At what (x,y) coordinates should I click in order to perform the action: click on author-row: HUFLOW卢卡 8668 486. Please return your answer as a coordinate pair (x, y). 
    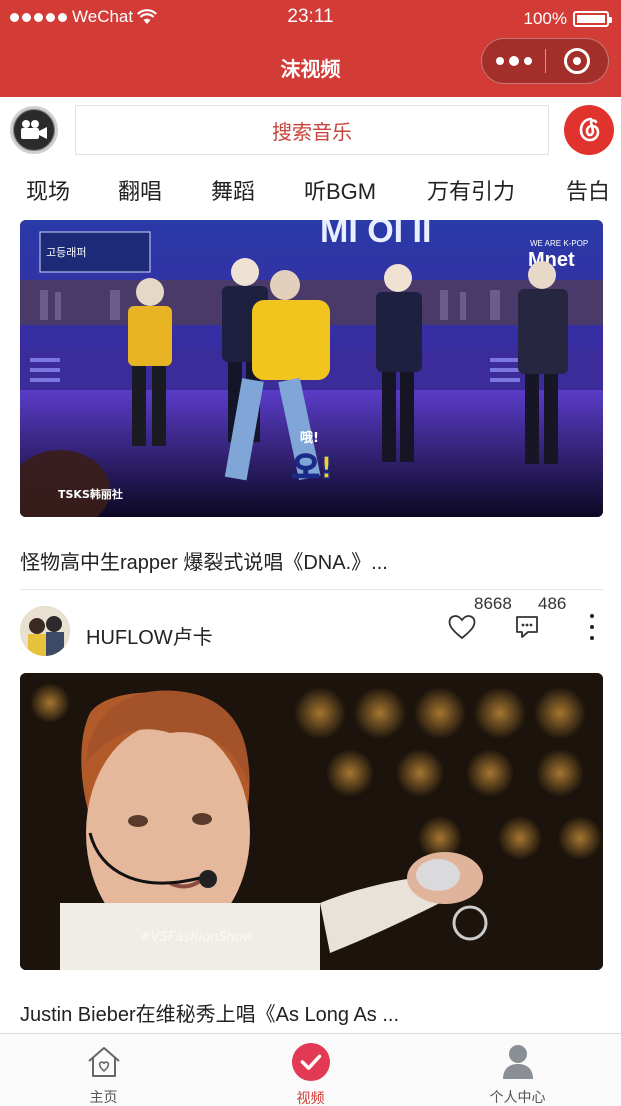
    Looking at the image, I should click on (310, 631).